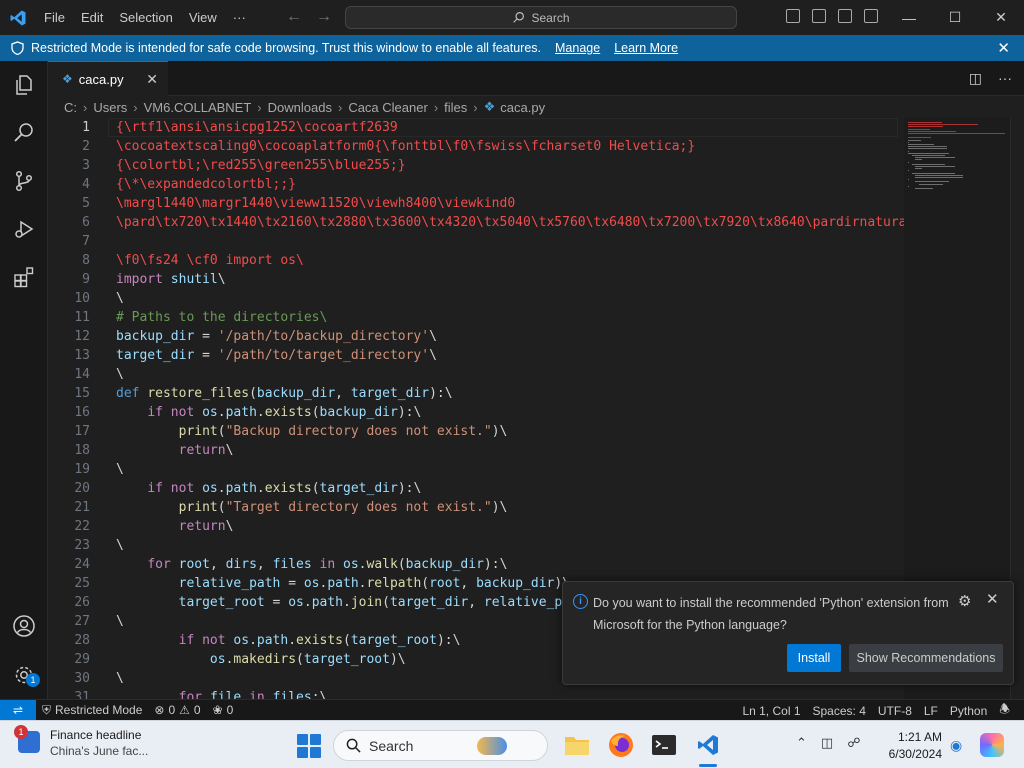 The height and width of the screenshot is (768, 1024). Describe the element at coordinates (203, 17) in the screenshot. I see `menu-view: View` at that location.